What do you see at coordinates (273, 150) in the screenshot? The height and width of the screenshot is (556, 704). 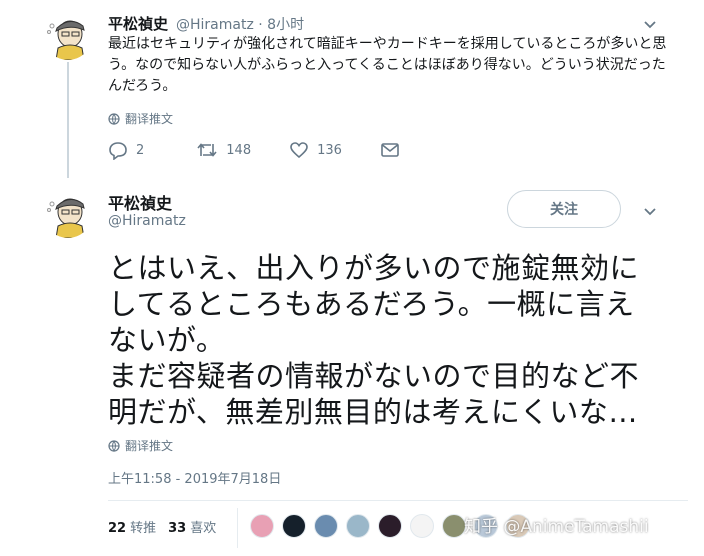 I see `tweet-actions: 2 148 136` at bounding box center [273, 150].